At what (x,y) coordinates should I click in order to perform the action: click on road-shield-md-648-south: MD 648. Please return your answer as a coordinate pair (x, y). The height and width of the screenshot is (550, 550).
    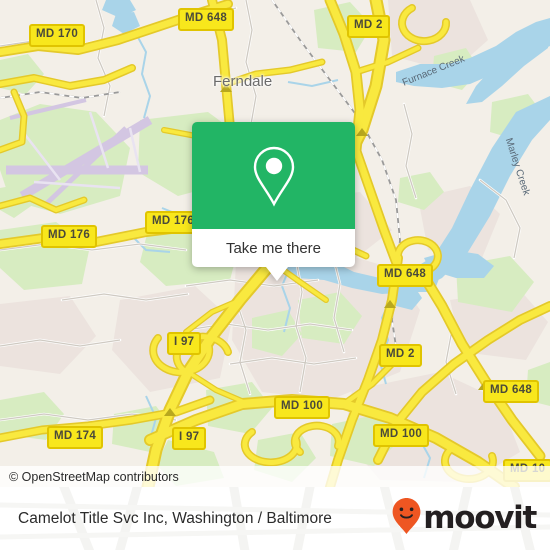
    Looking at the image, I should click on (511, 391).